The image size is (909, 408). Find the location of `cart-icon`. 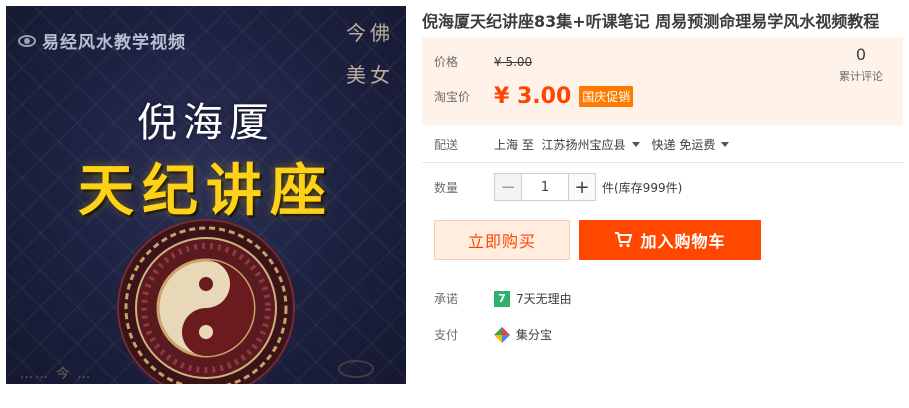

cart-icon is located at coordinates (624, 240).